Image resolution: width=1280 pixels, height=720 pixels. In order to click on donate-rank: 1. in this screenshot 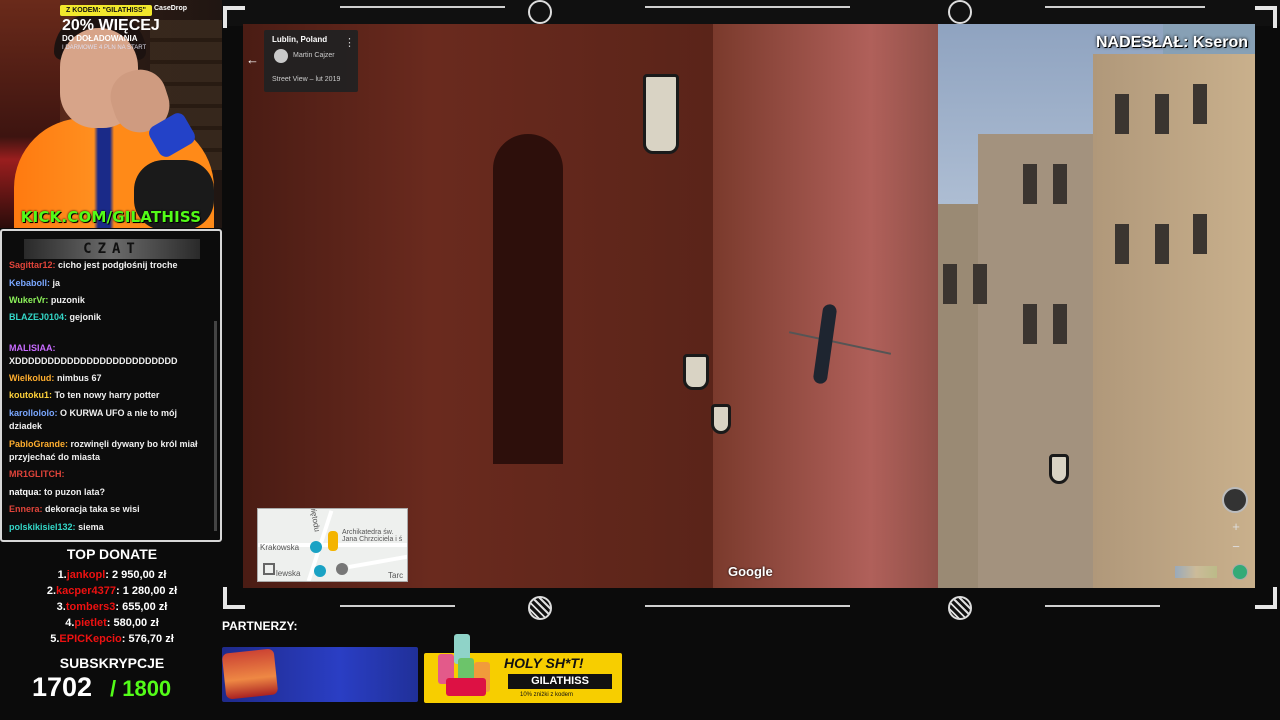, I will do `click(62, 575)`.